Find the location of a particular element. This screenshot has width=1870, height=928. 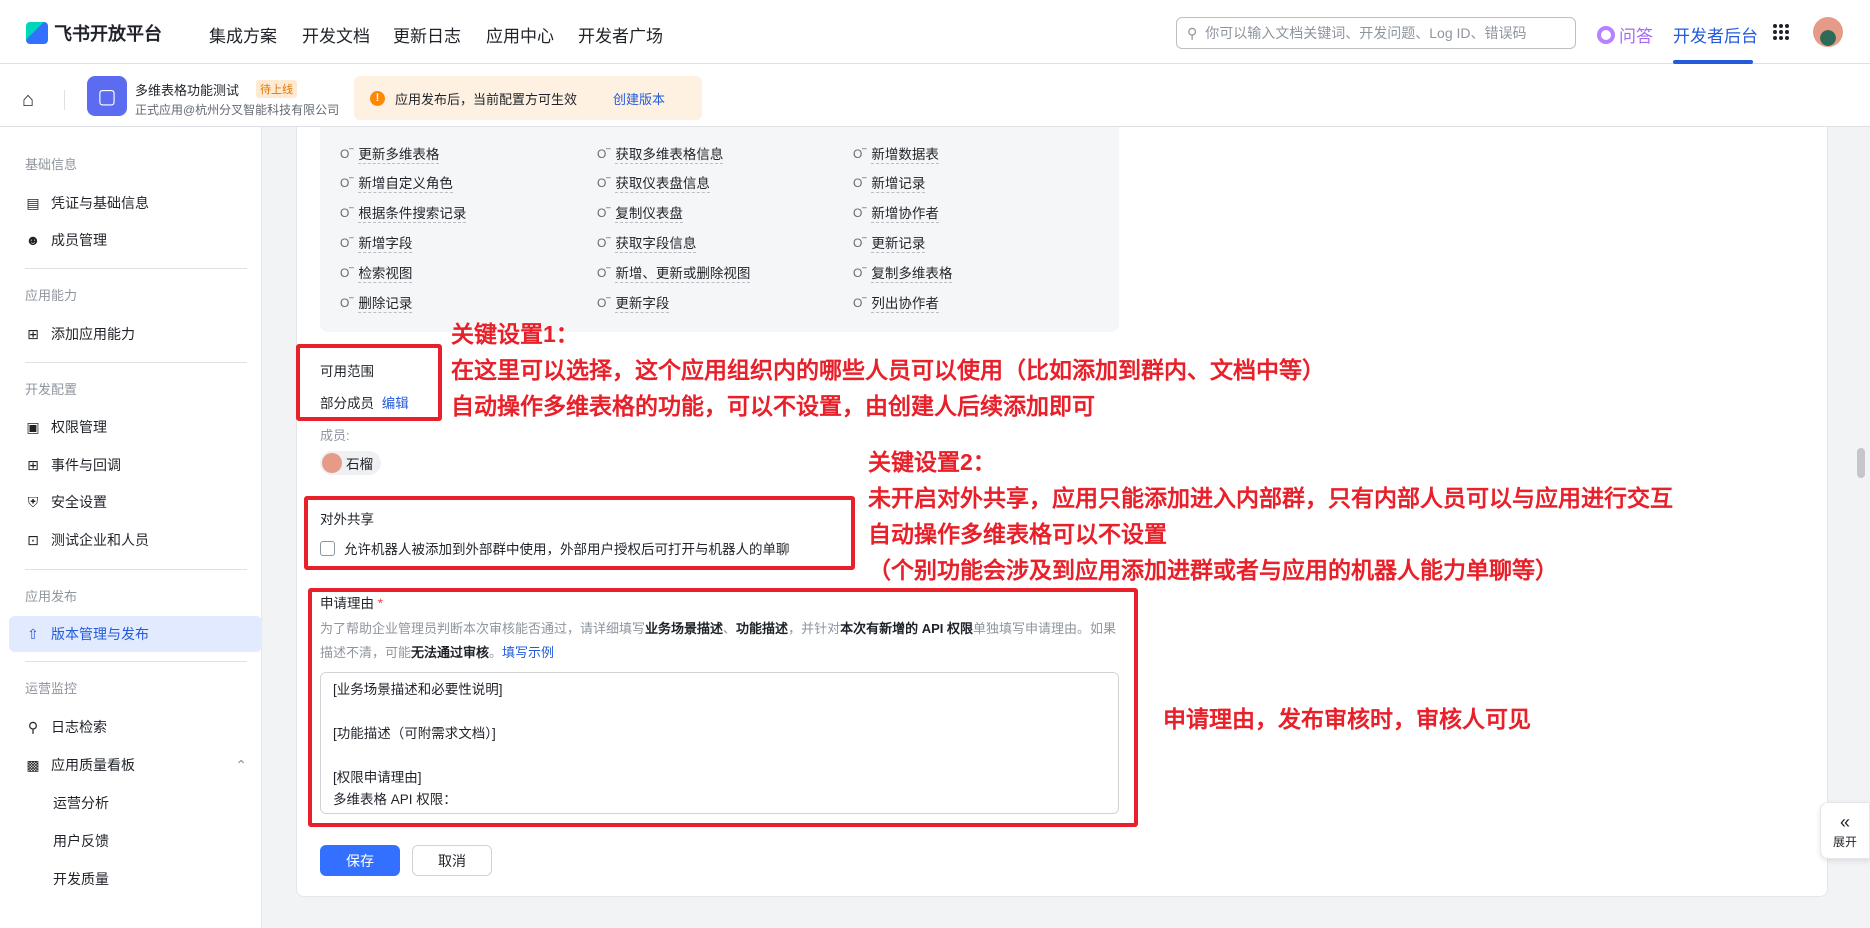

expand-button: « 展开 is located at coordinates (1845, 830).